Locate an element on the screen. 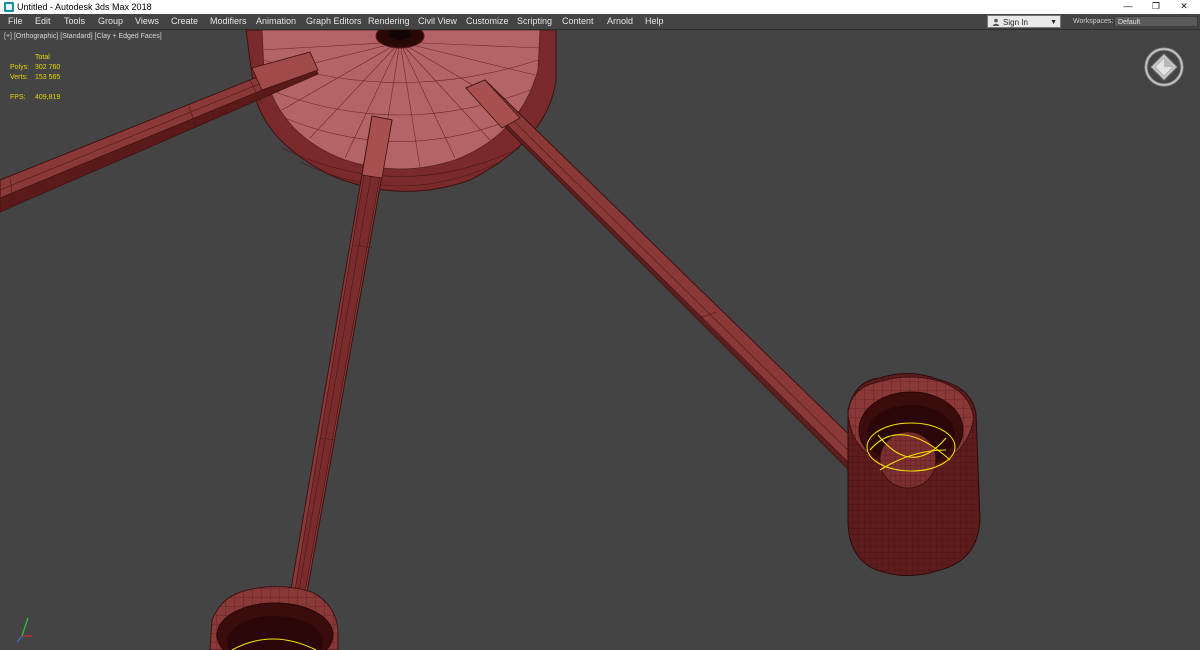 The image size is (1200, 650). menu-content: Content is located at coordinates (578, 21).